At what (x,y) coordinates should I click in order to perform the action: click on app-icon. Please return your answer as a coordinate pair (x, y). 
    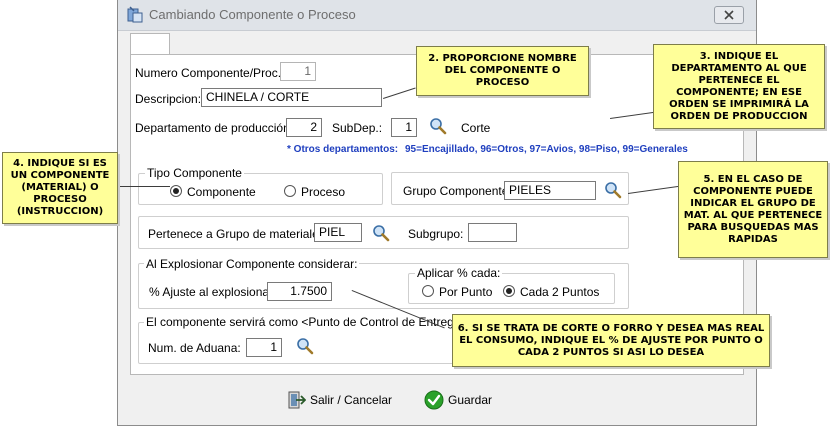
    Looking at the image, I should click on (135, 14).